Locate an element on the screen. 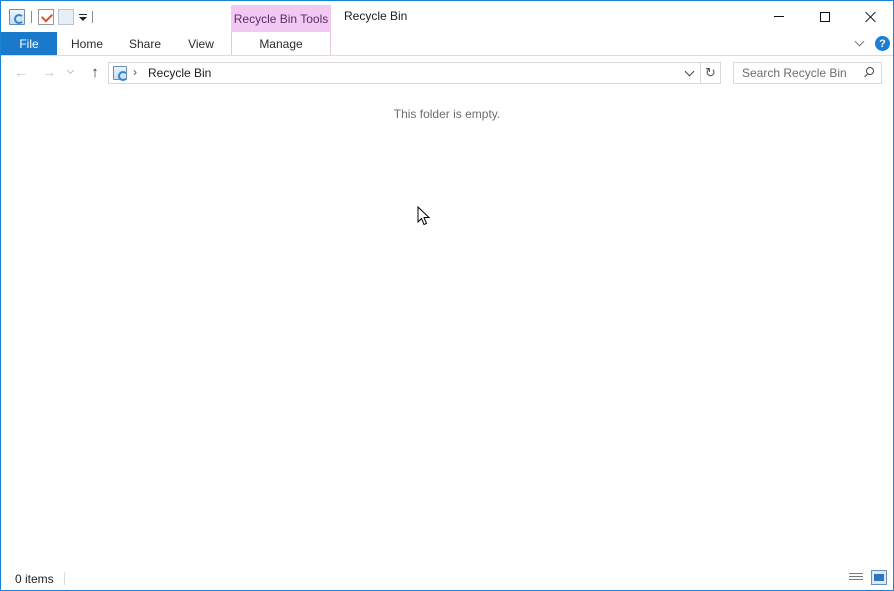 Image resolution: width=894 pixels, height=591 pixels. minimize-icon is located at coordinates (779, 16).